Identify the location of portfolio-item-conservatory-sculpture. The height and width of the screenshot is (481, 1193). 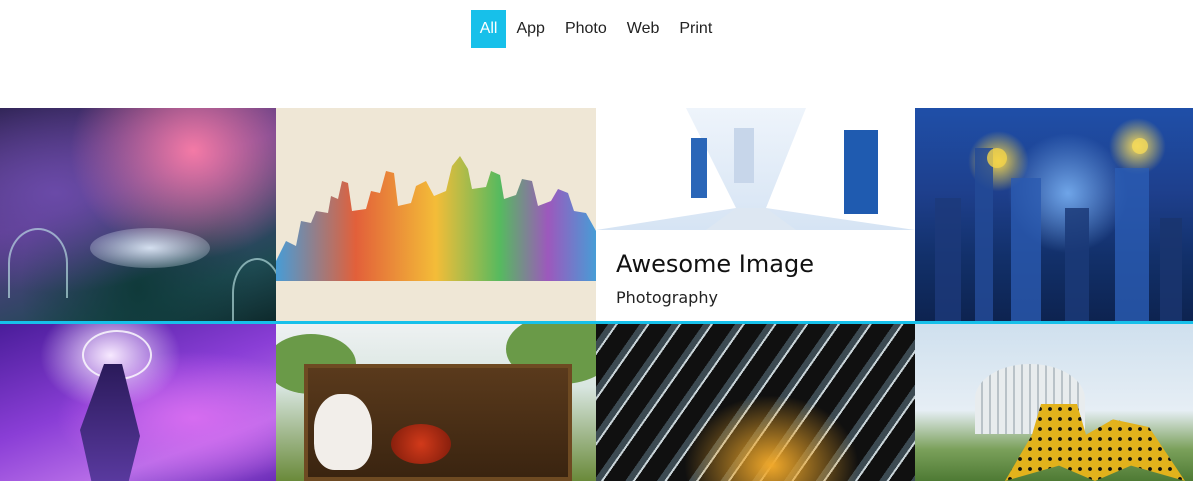
(1054, 402).